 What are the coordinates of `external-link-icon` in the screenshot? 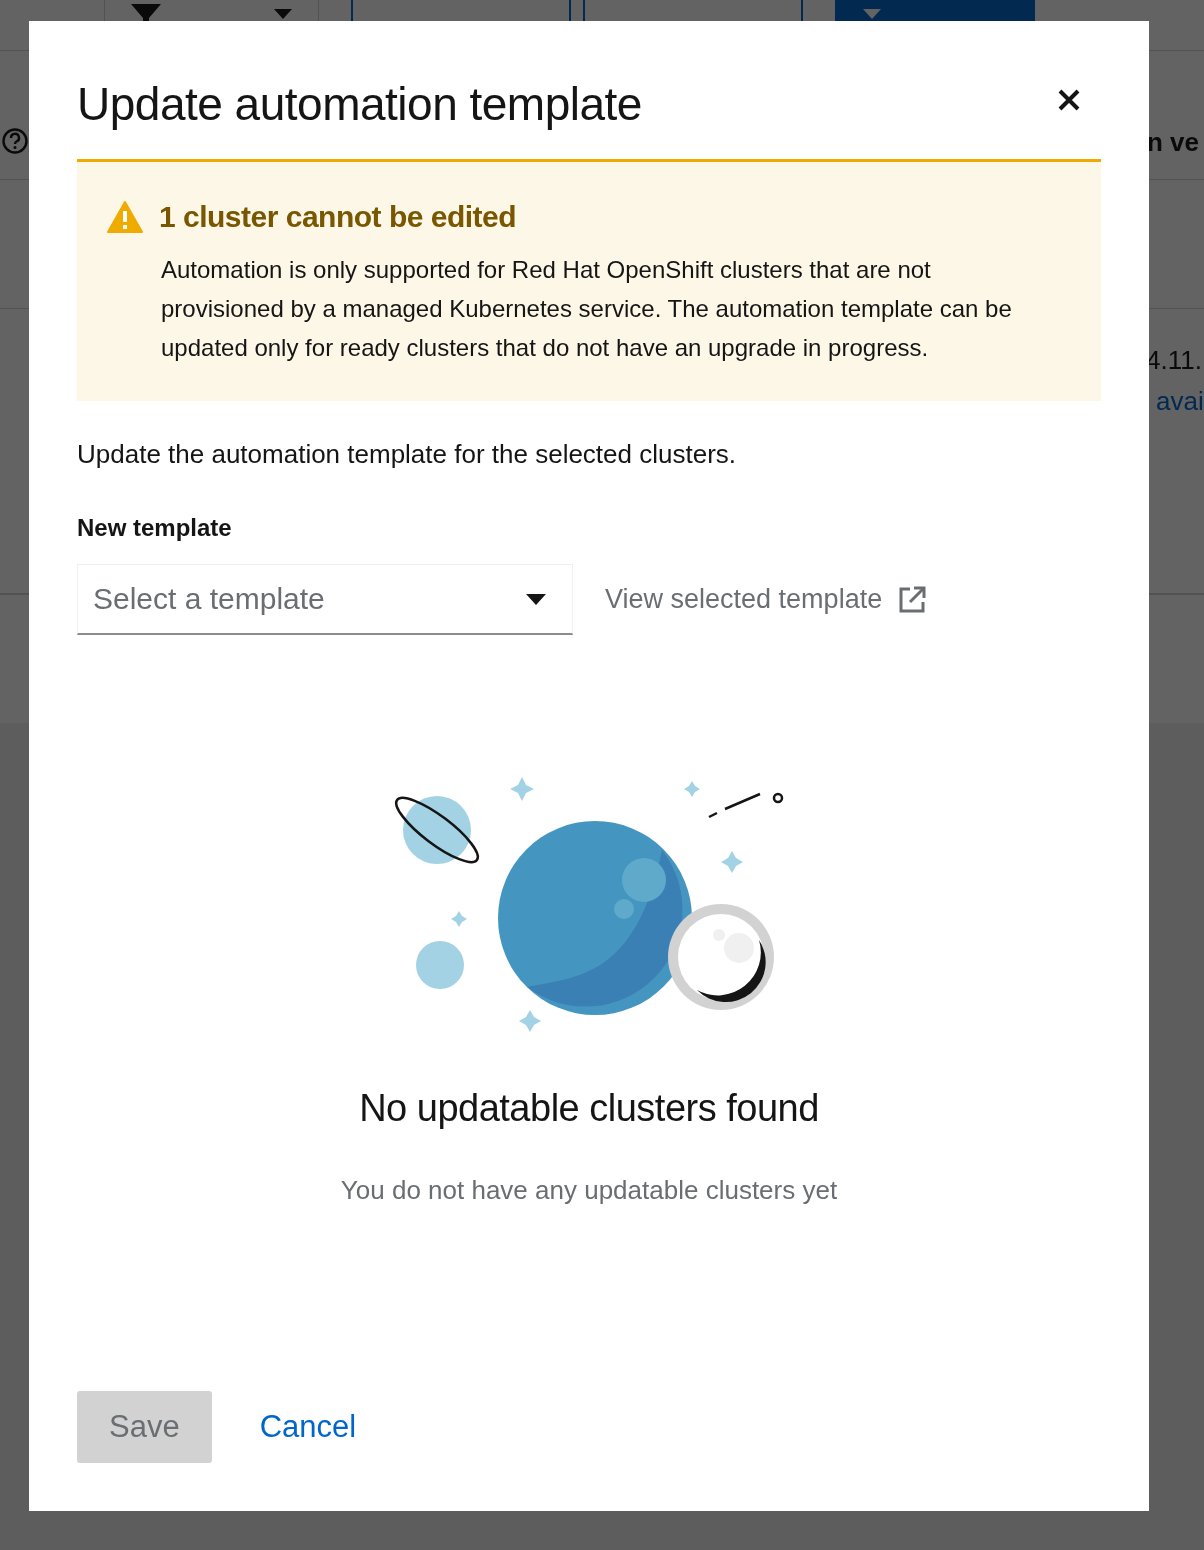 It's located at (912, 599).